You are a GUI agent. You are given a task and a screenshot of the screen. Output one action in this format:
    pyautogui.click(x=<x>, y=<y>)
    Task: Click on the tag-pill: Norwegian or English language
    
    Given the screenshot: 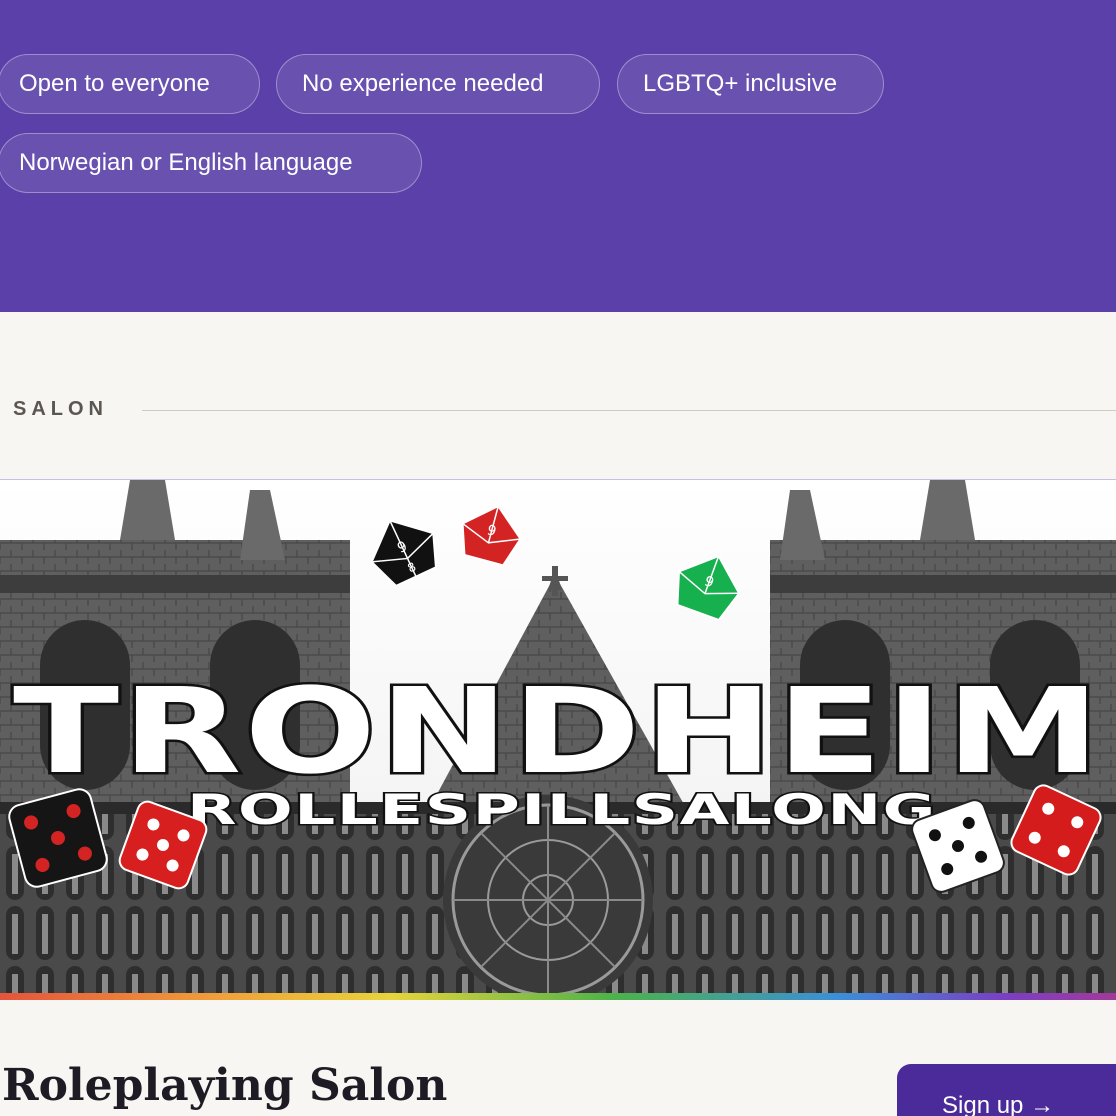 What is the action you would take?
    pyautogui.click(x=211, y=163)
    